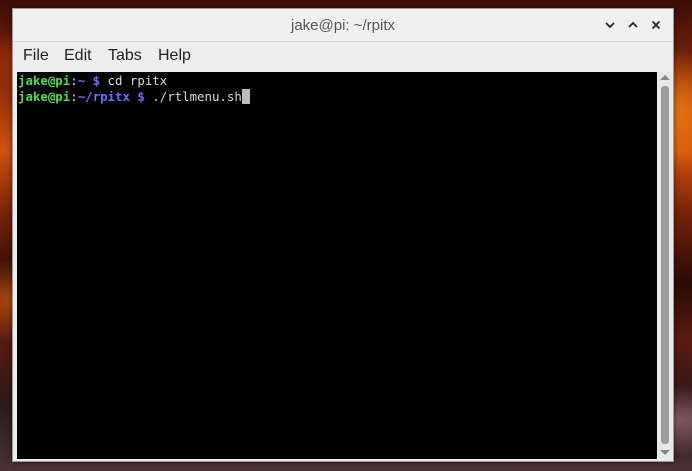 This screenshot has height=471, width=692. What do you see at coordinates (343, 57) in the screenshot?
I see `menubar: File Edit Tabs Help` at bounding box center [343, 57].